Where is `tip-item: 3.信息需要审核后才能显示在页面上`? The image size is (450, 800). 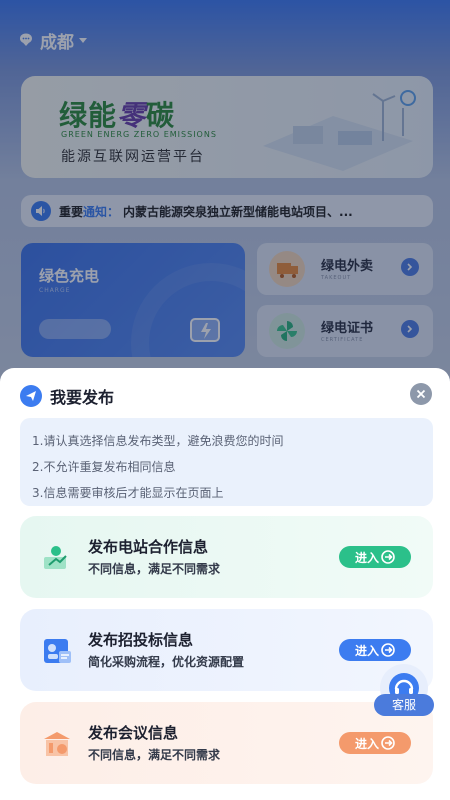
tip-item: 3.信息需要审核后才能显示在页面上 is located at coordinates (128, 493).